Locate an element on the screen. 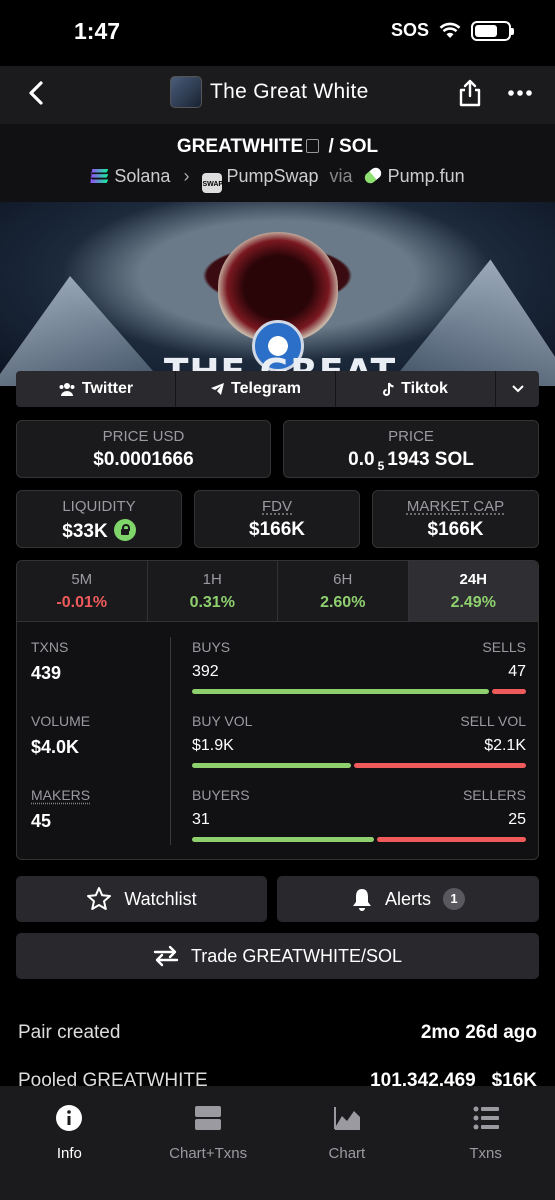  more-icon is located at coordinates (520, 93).